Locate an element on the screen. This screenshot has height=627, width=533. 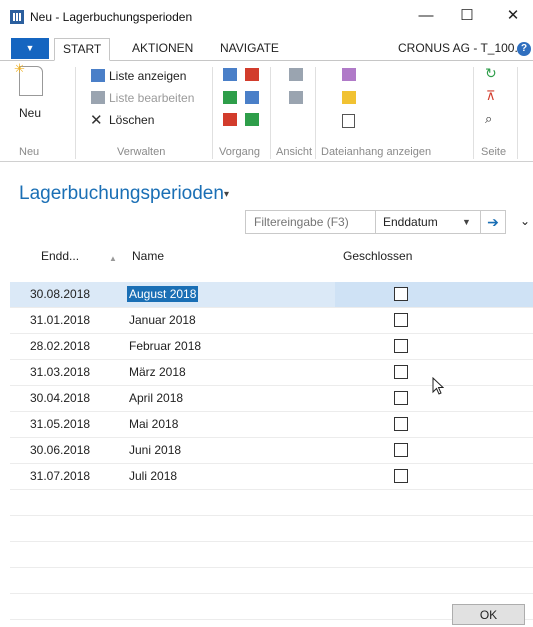
list-view-icon is located at coordinates (98, 75).